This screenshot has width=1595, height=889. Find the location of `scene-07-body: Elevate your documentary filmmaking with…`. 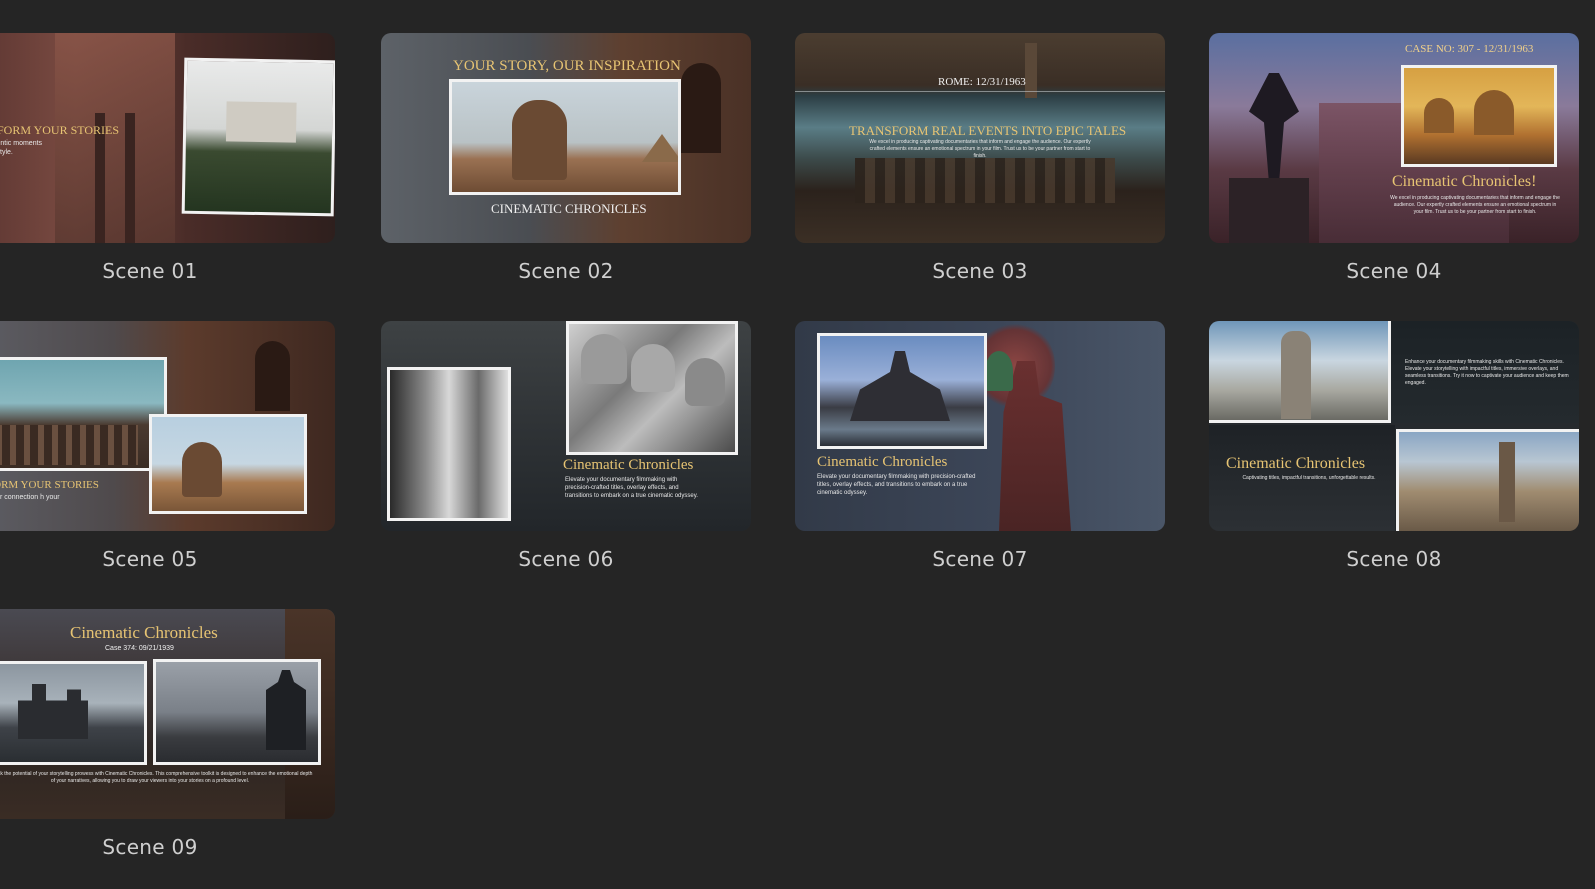

scene-07-body: Elevate your documentary filmmaking with… is located at coordinates (896, 485).